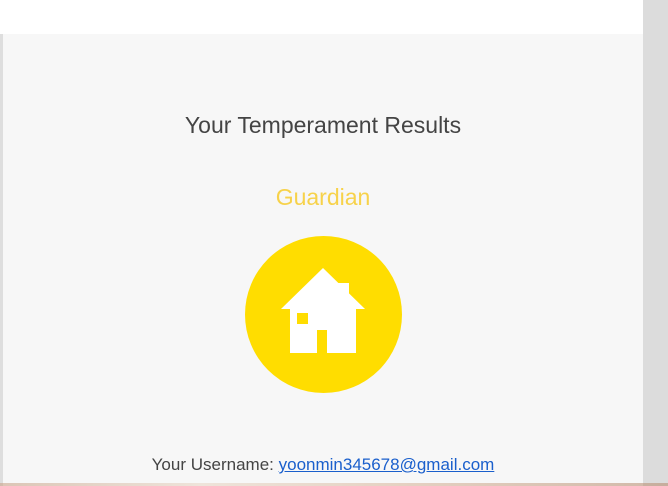 Image resolution: width=668 pixels, height=486 pixels. What do you see at coordinates (321, 17) in the screenshot?
I see `top-header-strip` at bounding box center [321, 17].